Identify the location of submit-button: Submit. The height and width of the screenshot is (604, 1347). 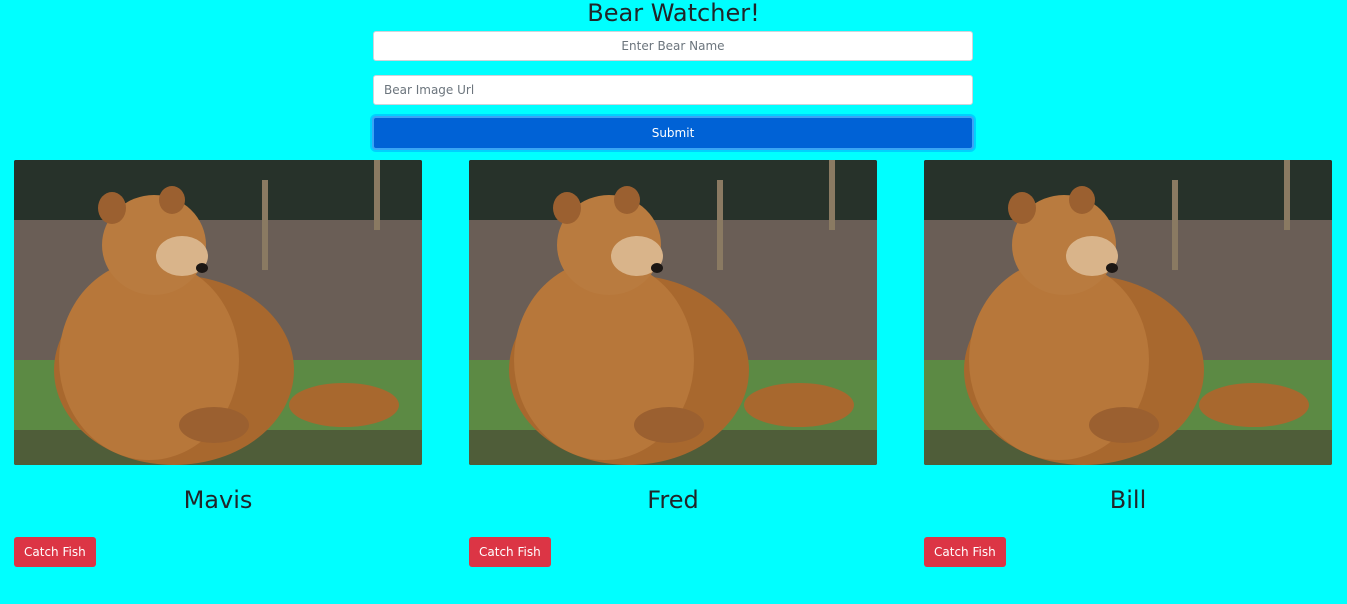
(673, 133).